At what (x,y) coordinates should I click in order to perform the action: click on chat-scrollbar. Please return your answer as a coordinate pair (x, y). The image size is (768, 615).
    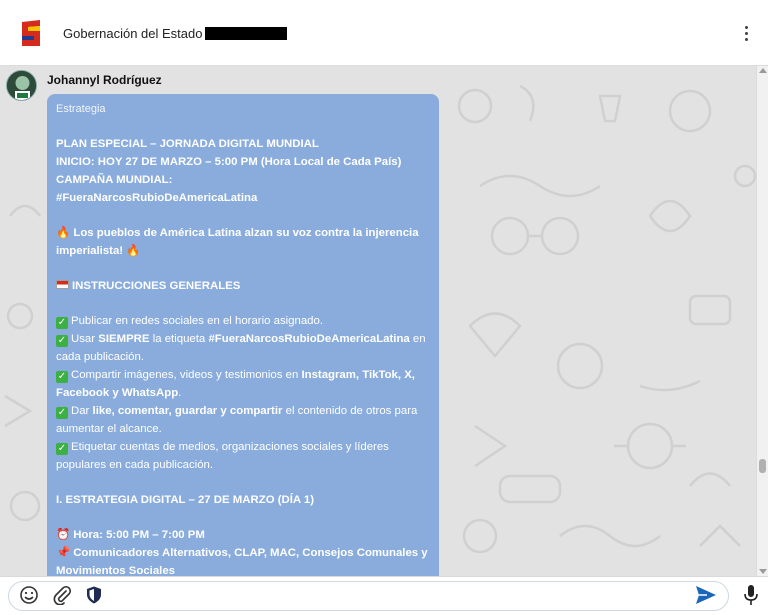
    Looking at the image, I should click on (762, 321).